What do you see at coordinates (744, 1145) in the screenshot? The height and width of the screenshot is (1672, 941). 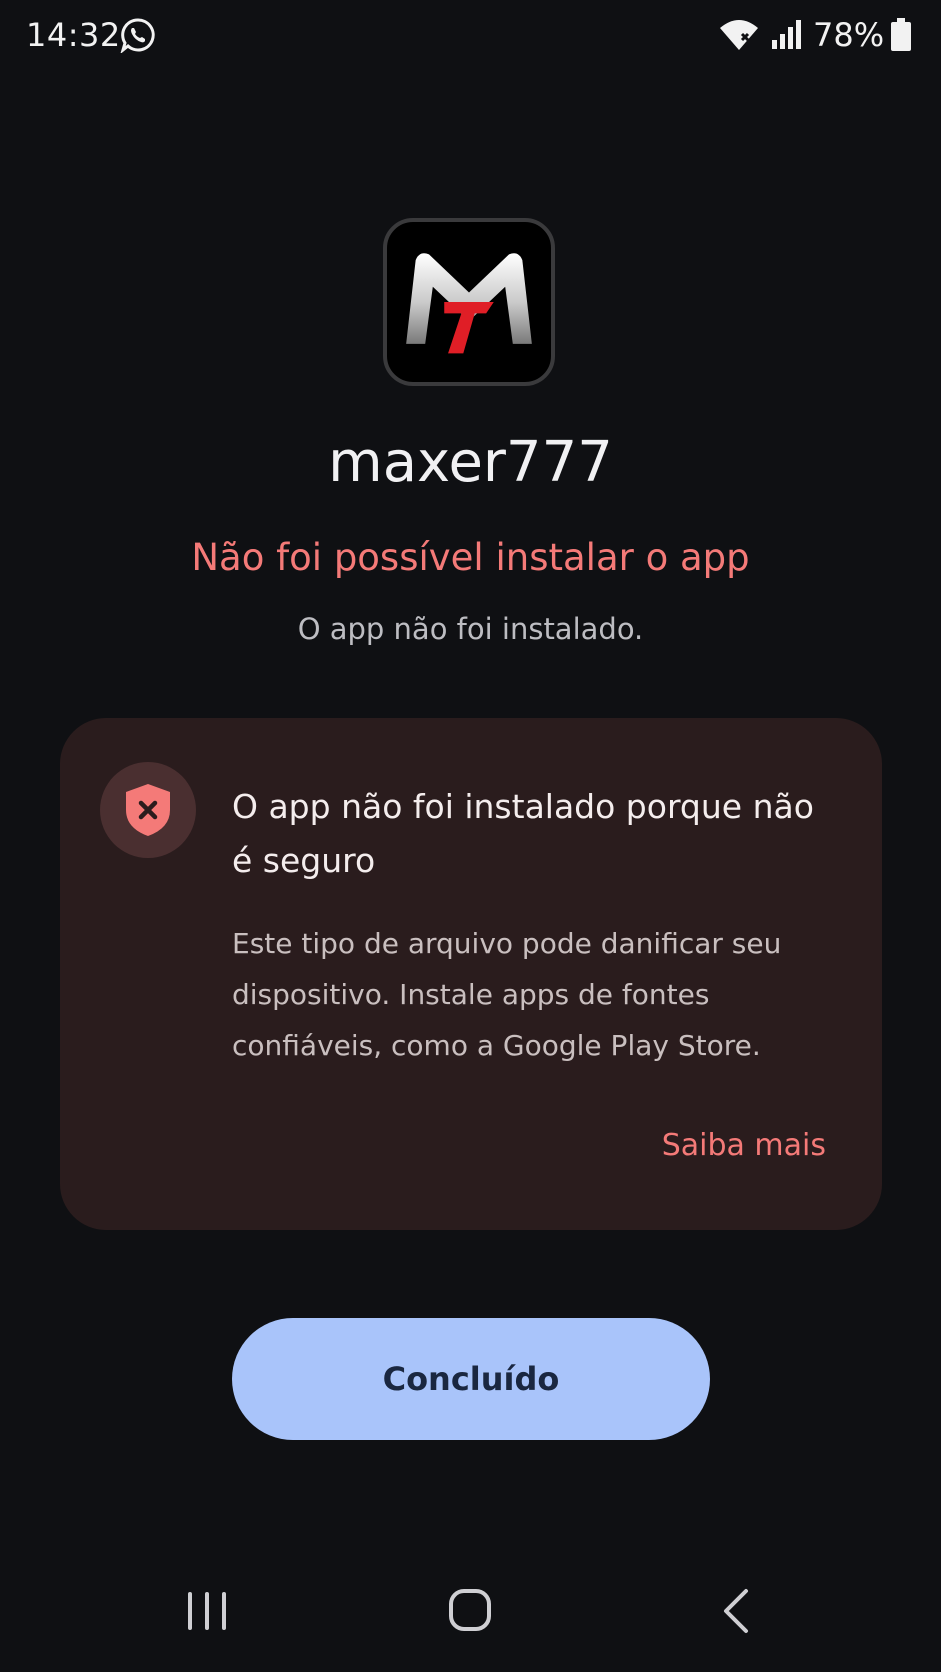 I see `learn-more-link: Saiba mais` at bounding box center [744, 1145].